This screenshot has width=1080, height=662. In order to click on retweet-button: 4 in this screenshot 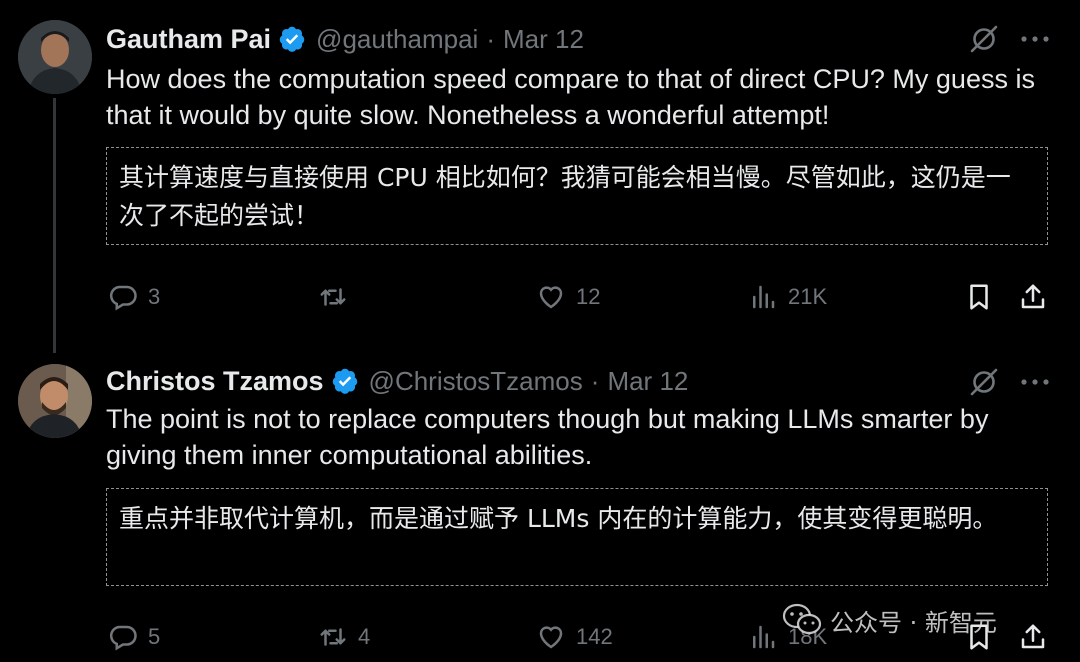, I will do `click(344, 637)`.